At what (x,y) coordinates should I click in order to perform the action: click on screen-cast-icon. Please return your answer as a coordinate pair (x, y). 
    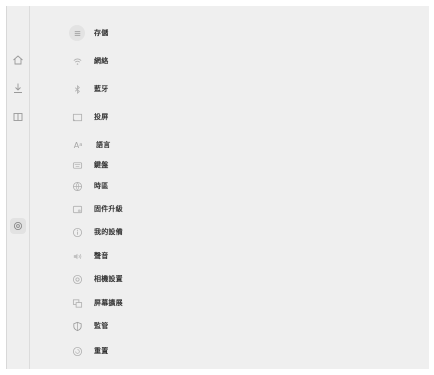
    Looking at the image, I should click on (77, 117).